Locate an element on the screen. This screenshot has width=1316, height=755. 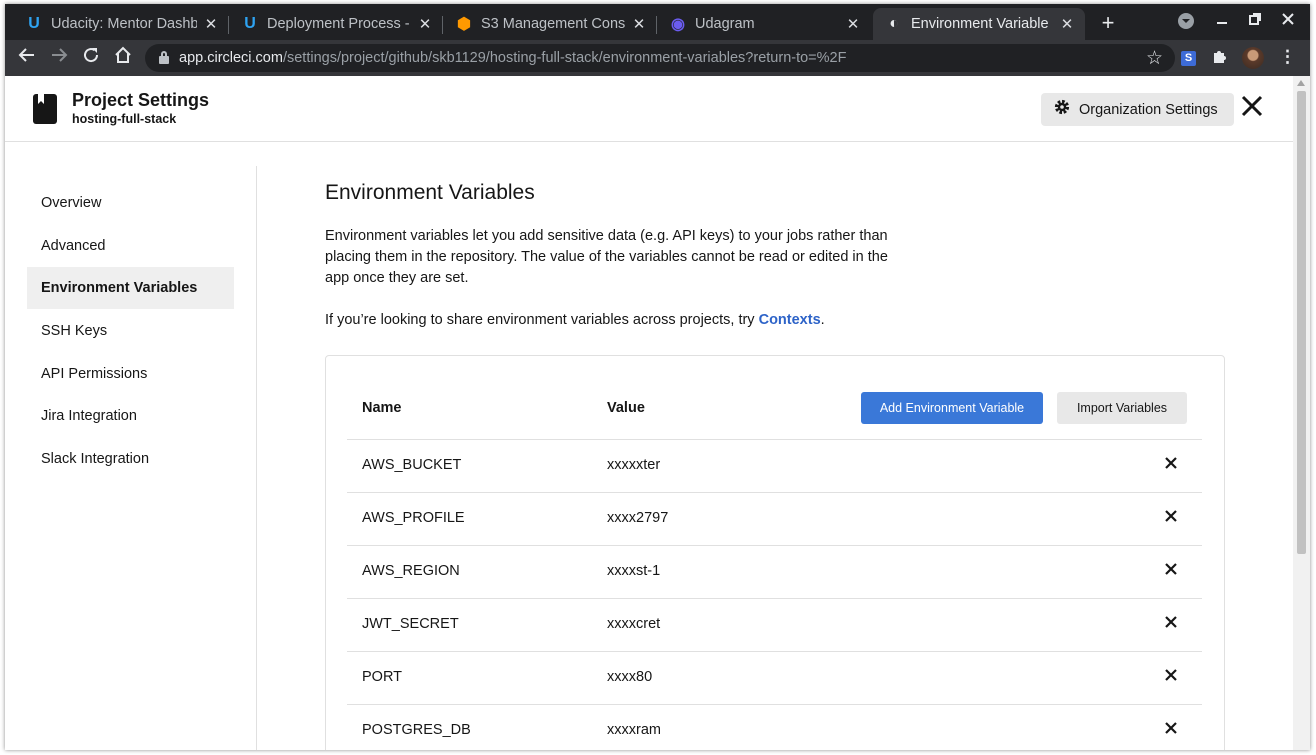
tab-environment-variables: ◐ Environment Variable ✕ is located at coordinates (979, 24).